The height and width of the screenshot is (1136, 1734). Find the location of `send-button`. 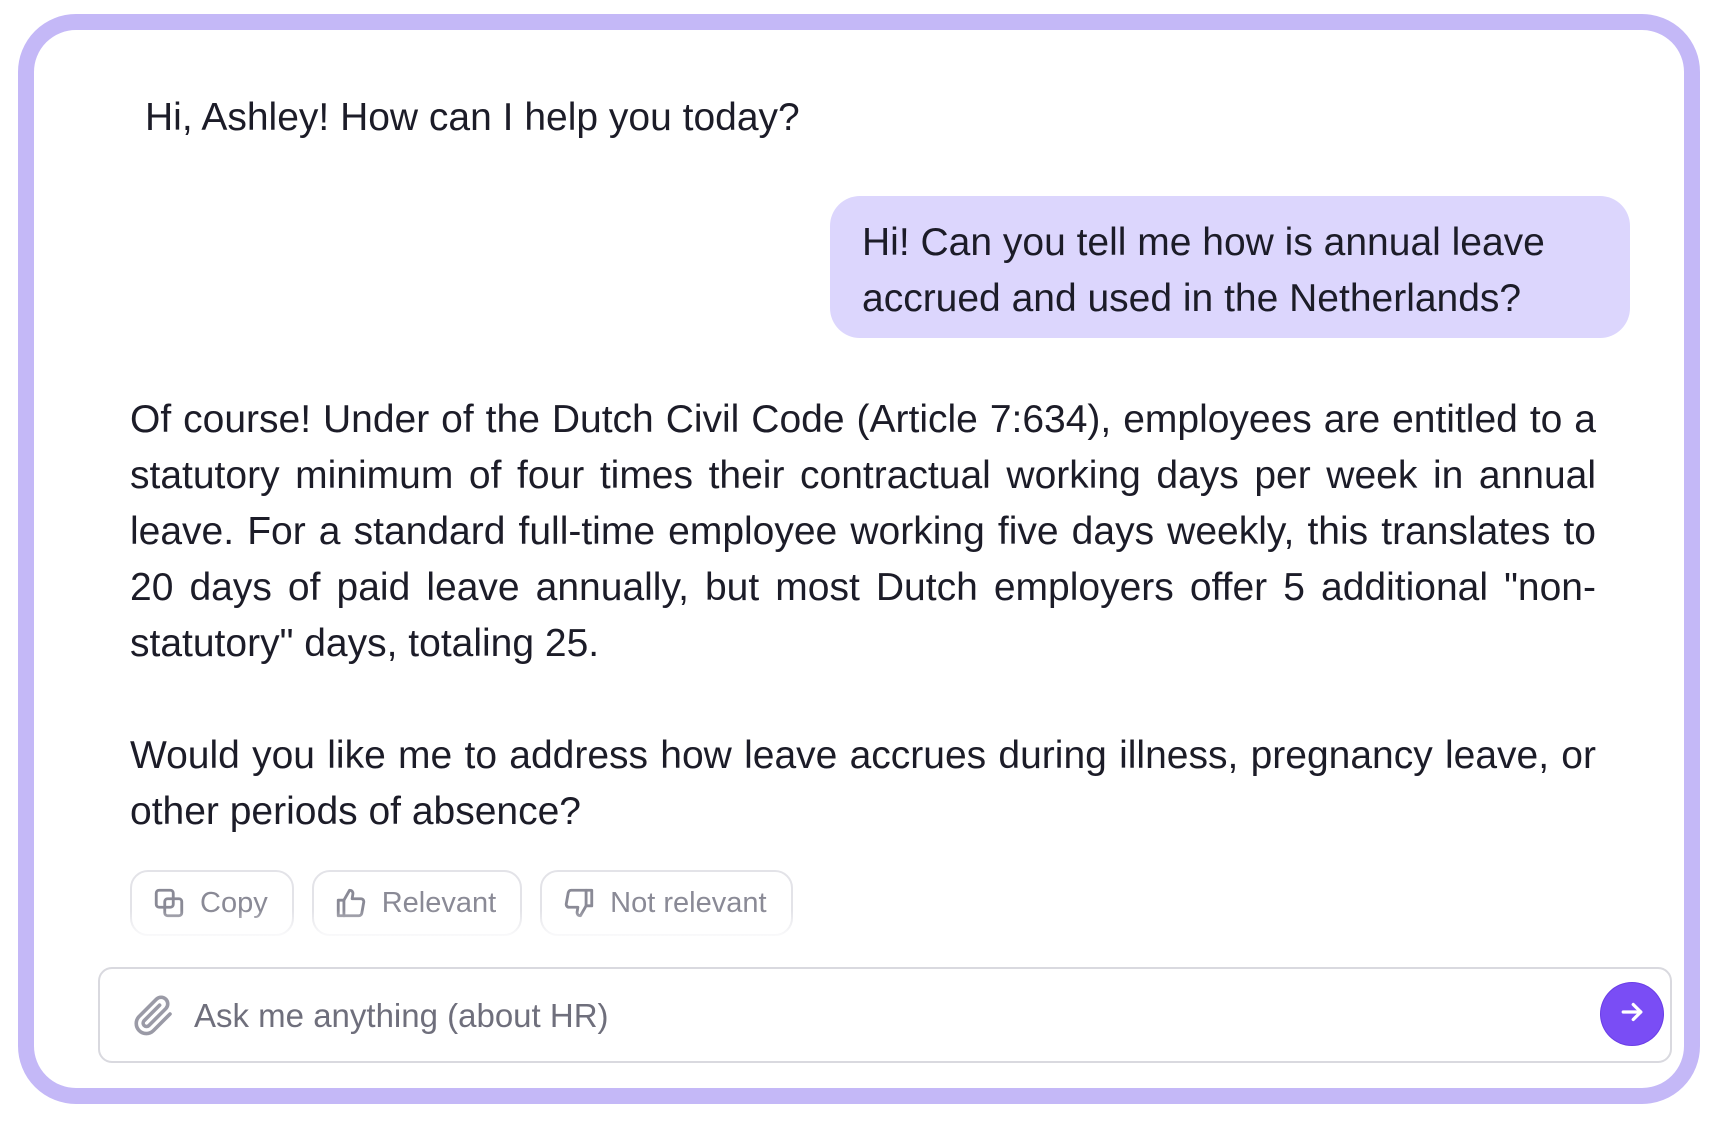

send-button is located at coordinates (1632, 1014).